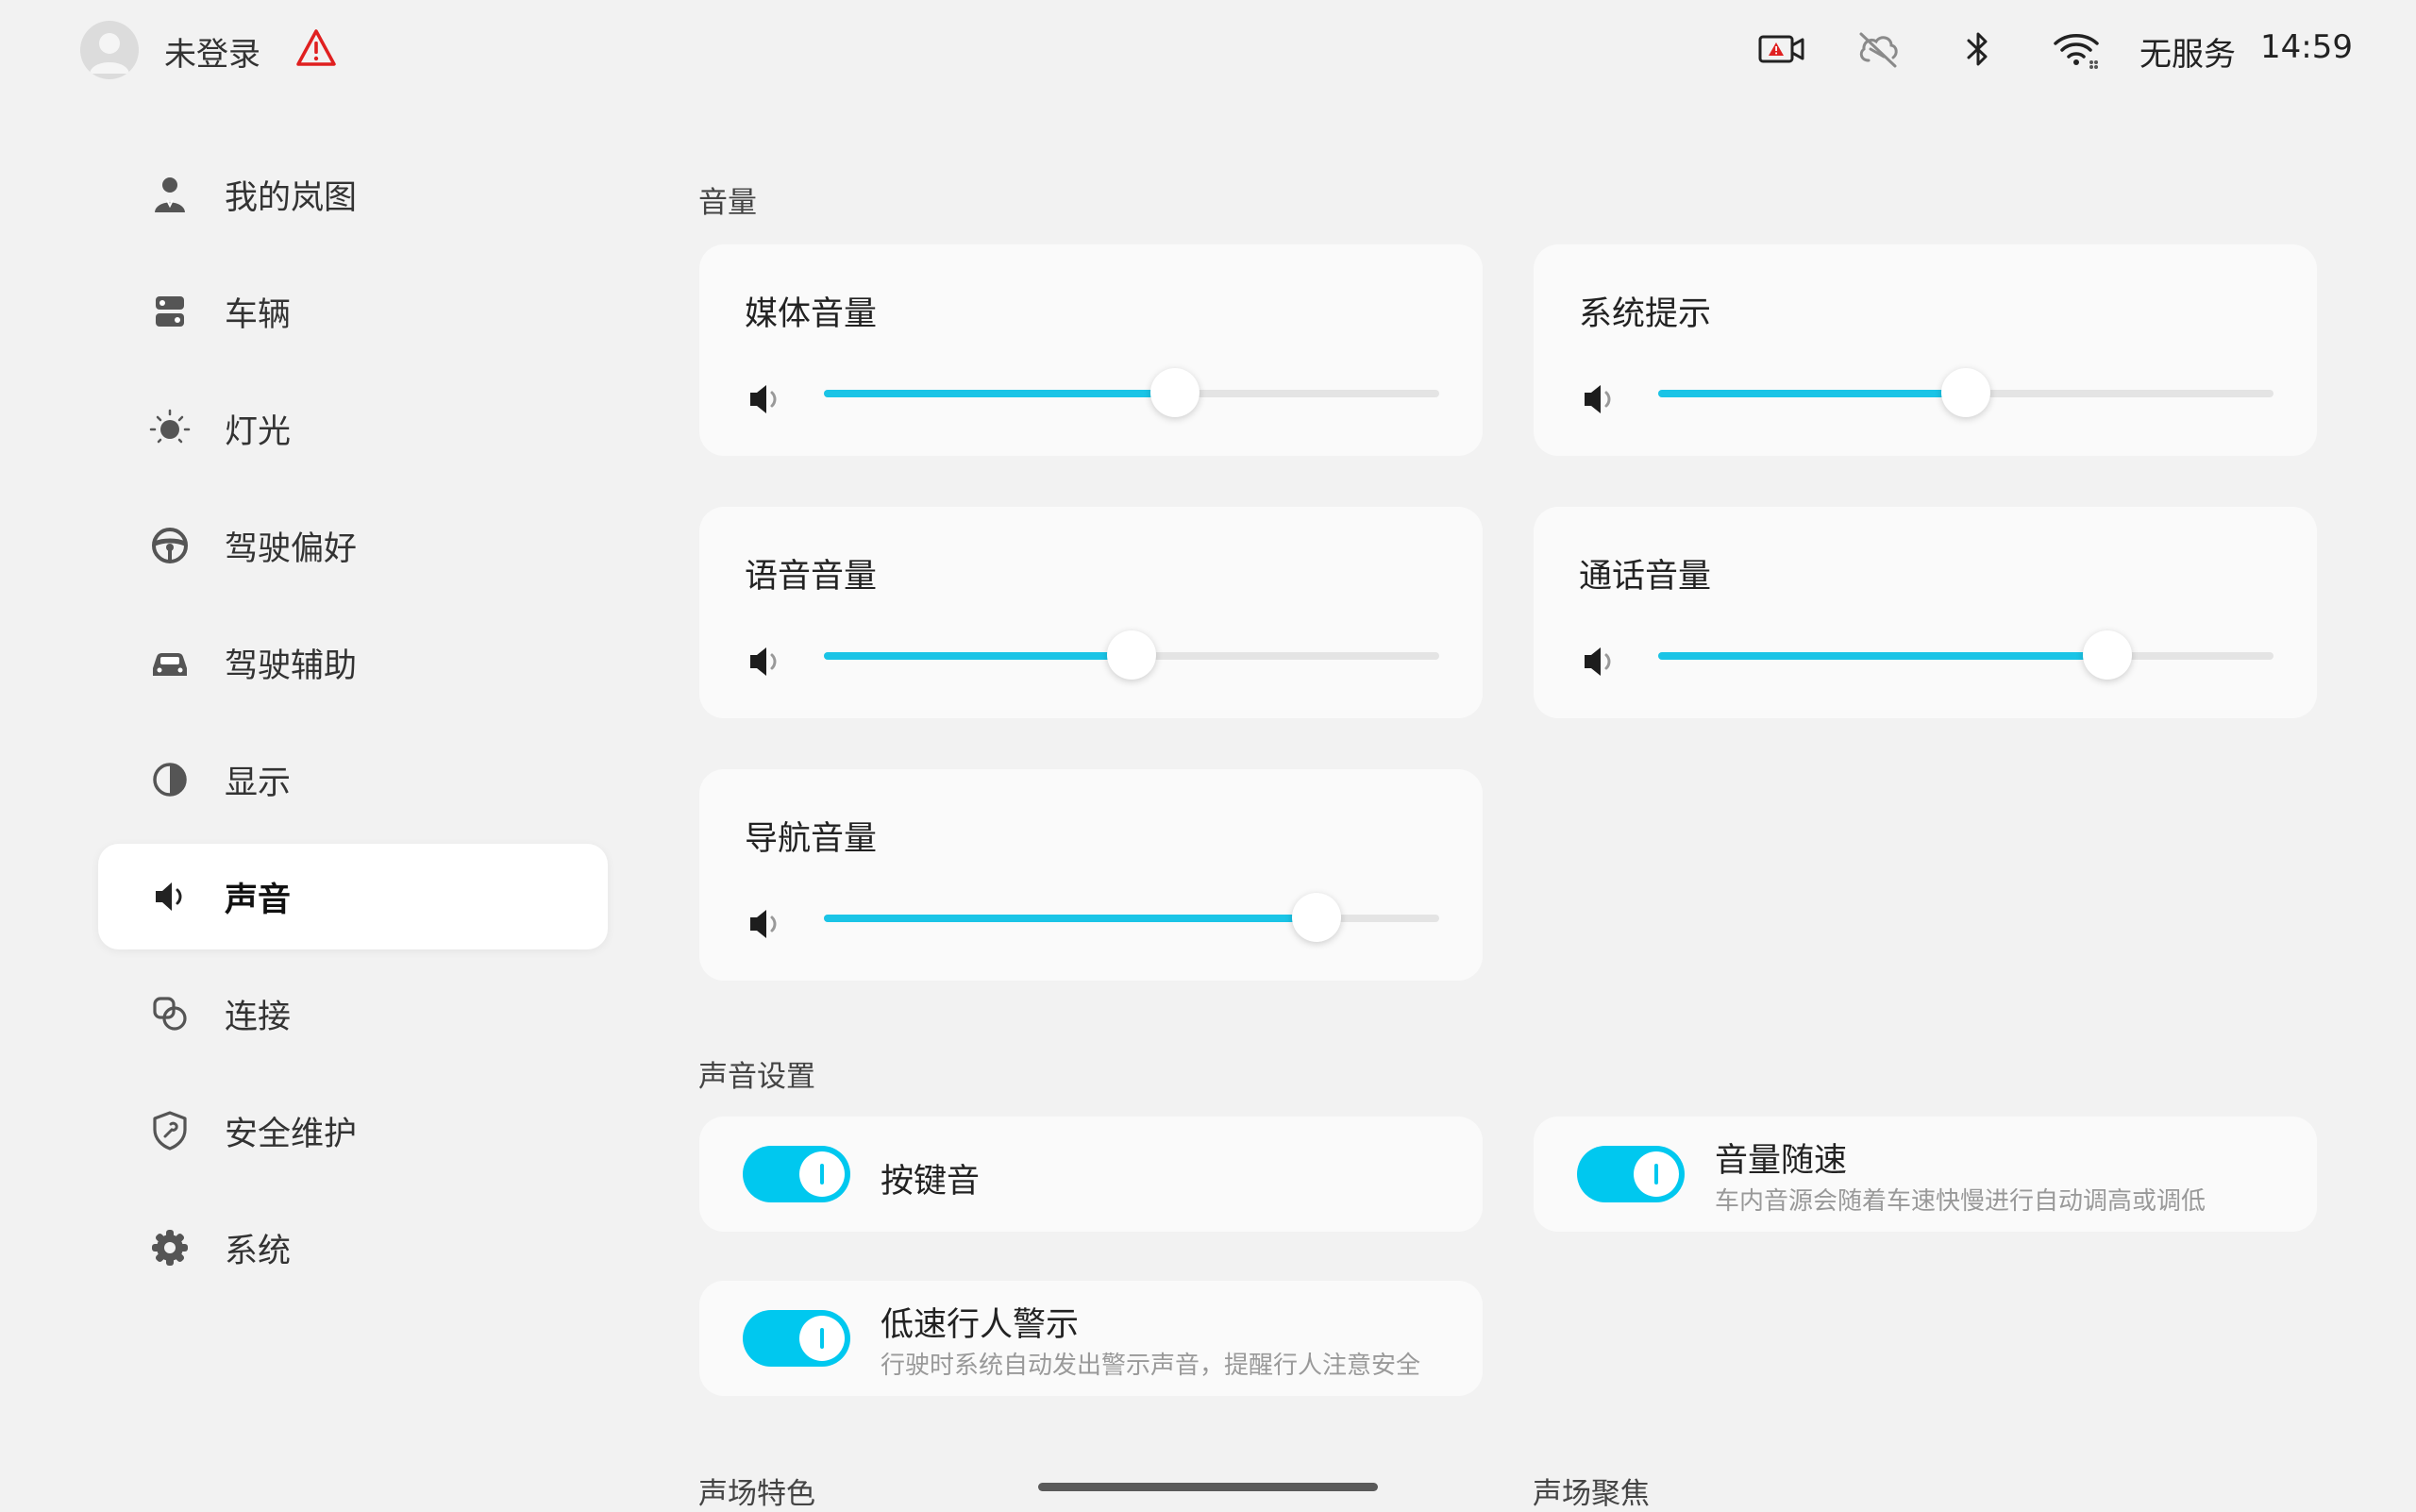 The width and height of the screenshot is (2416, 1512). Describe the element at coordinates (1926, 350) in the screenshot. I see `system-prompt-volume-card: 系统提示` at that location.